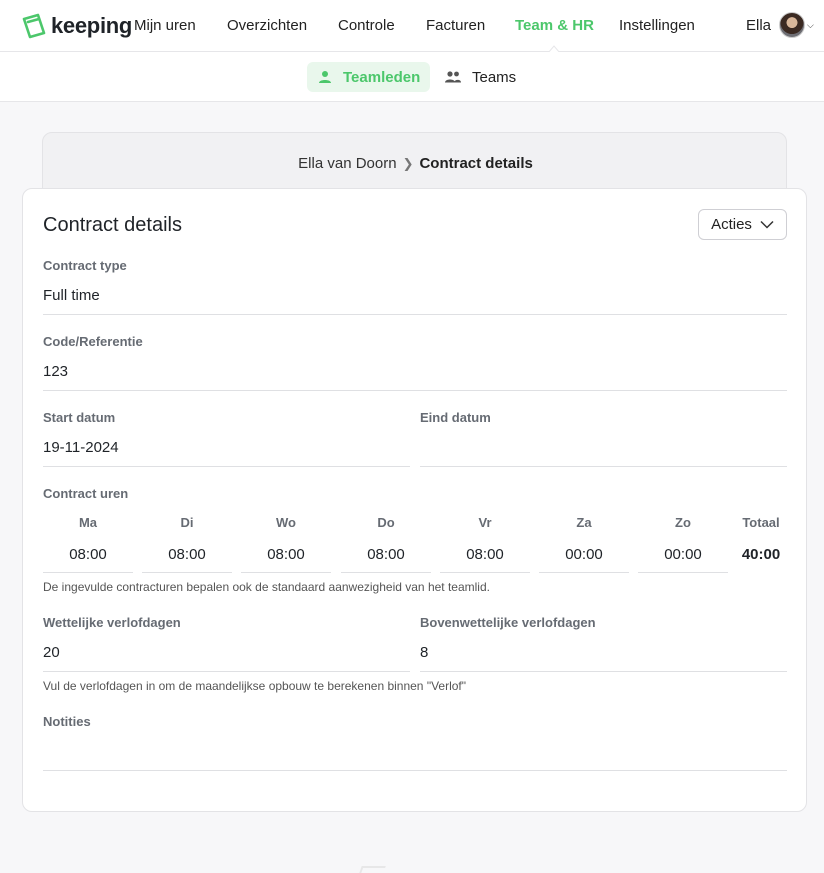 The height and width of the screenshot is (873, 824). Describe the element at coordinates (415, 752) in the screenshot. I see `notes-field` at that location.